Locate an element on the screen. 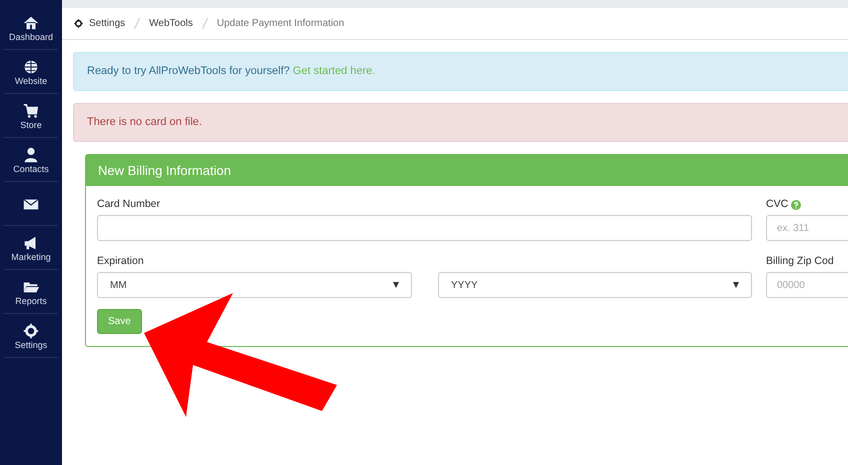 This screenshot has width=848, height=465. help-icon is located at coordinates (796, 205).